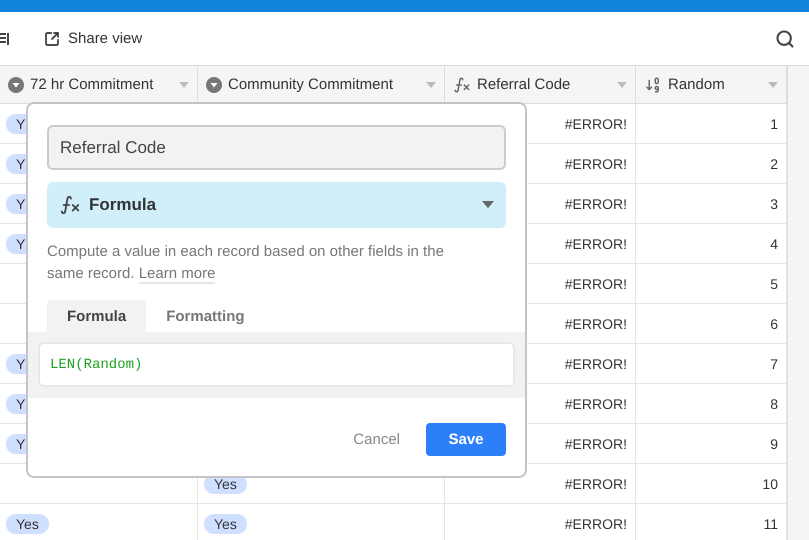 Image resolution: width=809 pixels, height=540 pixels. I want to click on field-description: Compute a value in each record based on other fields in the same record. Learn more, so click(246, 263).